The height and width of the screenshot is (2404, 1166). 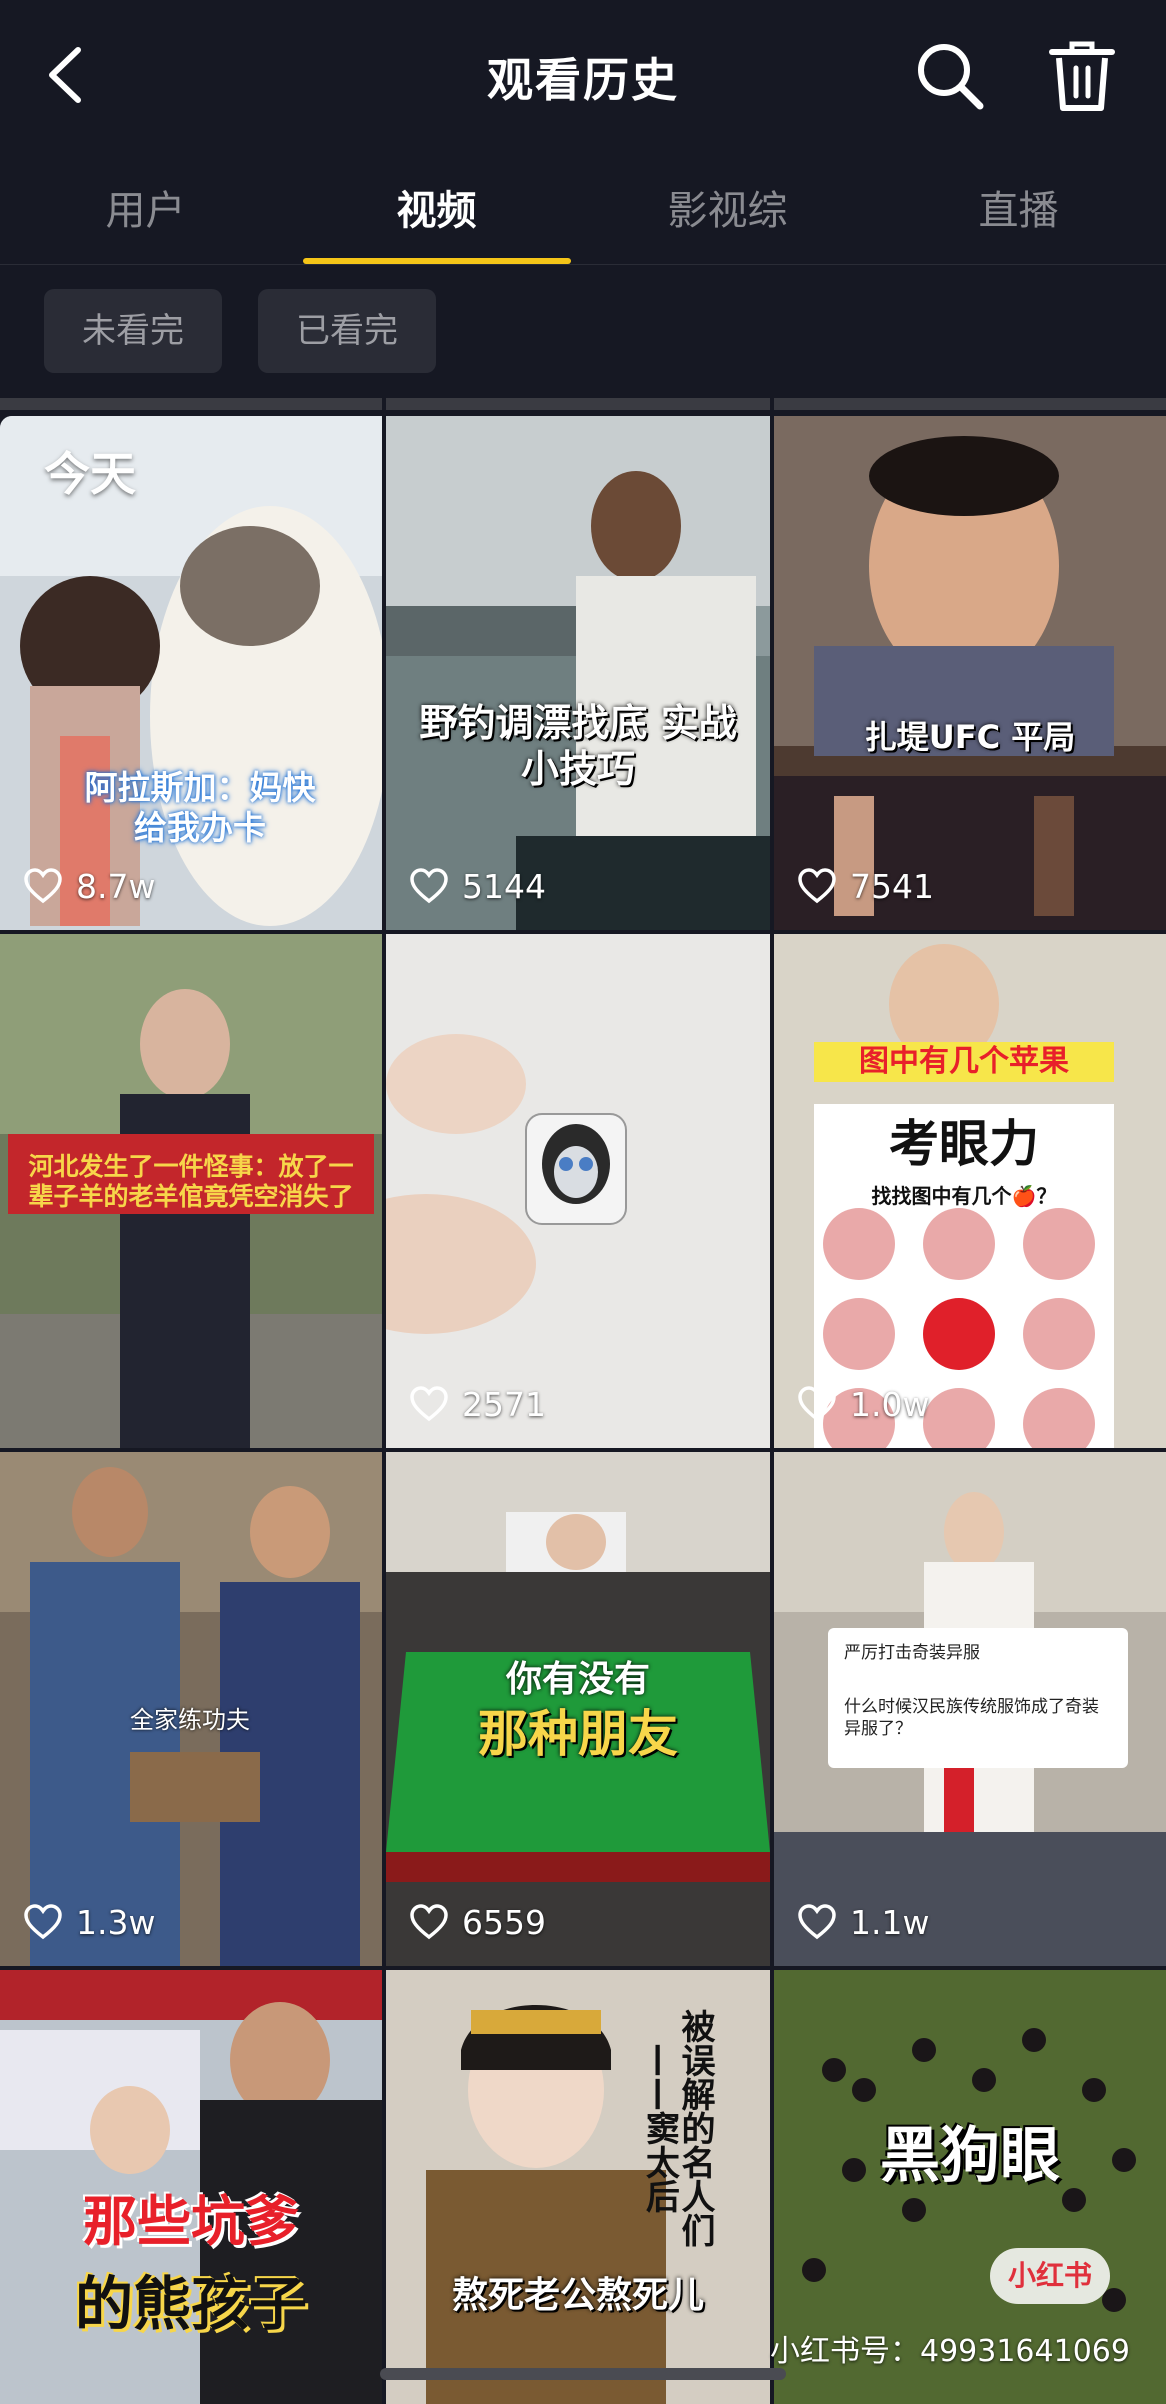 What do you see at coordinates (347, 331) in the screenshot?
I see `filter-finished-chip: 已看完` at bounding box center [347, 331].